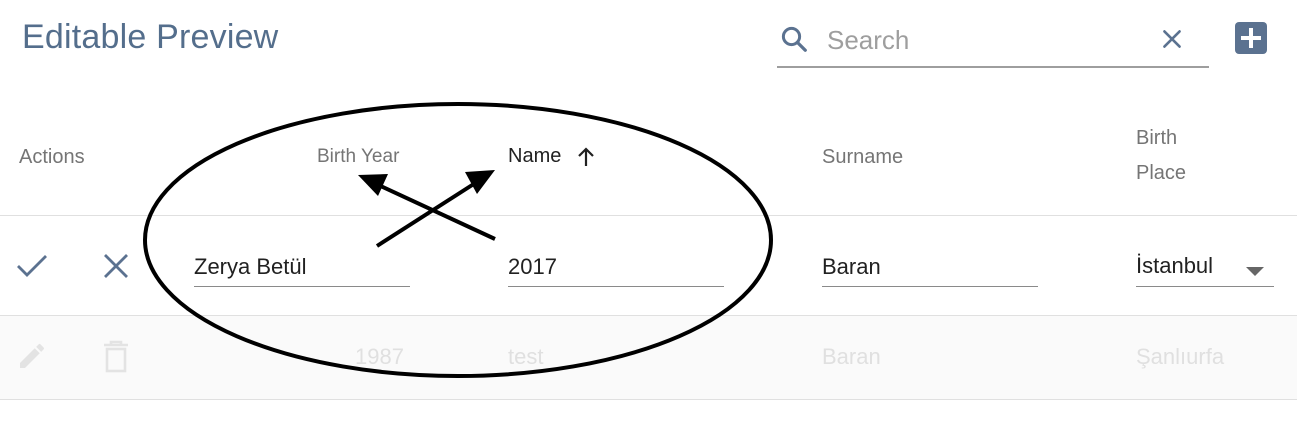 Image resolution: width=1297 pixels, height=439 pixels. I want to click on cell-birth-place: Şanlıurfa, so click(1180, 356).